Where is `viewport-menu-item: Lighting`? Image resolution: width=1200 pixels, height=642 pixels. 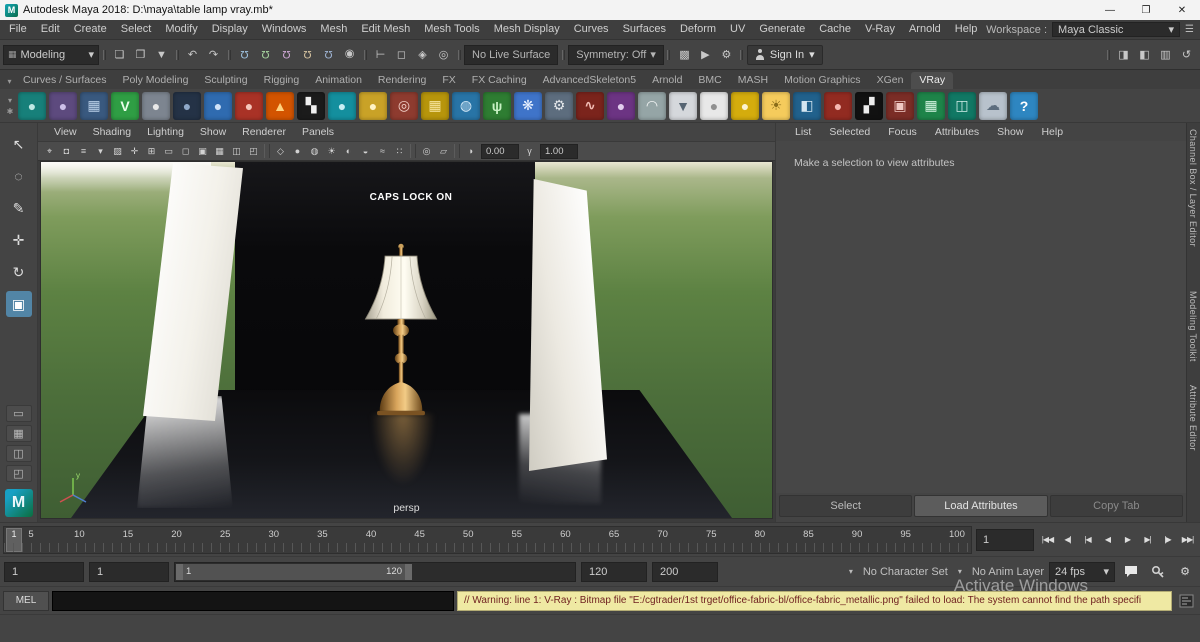 viewport-menu-item: Lighting is located at coordinates (165, 132).